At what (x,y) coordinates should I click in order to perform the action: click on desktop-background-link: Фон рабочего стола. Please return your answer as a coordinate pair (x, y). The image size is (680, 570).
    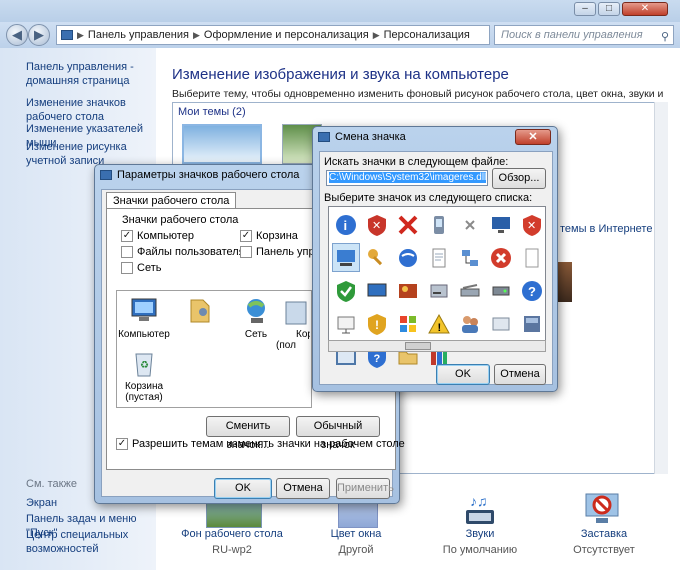
    Looking at the image, I should click on (232, 534).